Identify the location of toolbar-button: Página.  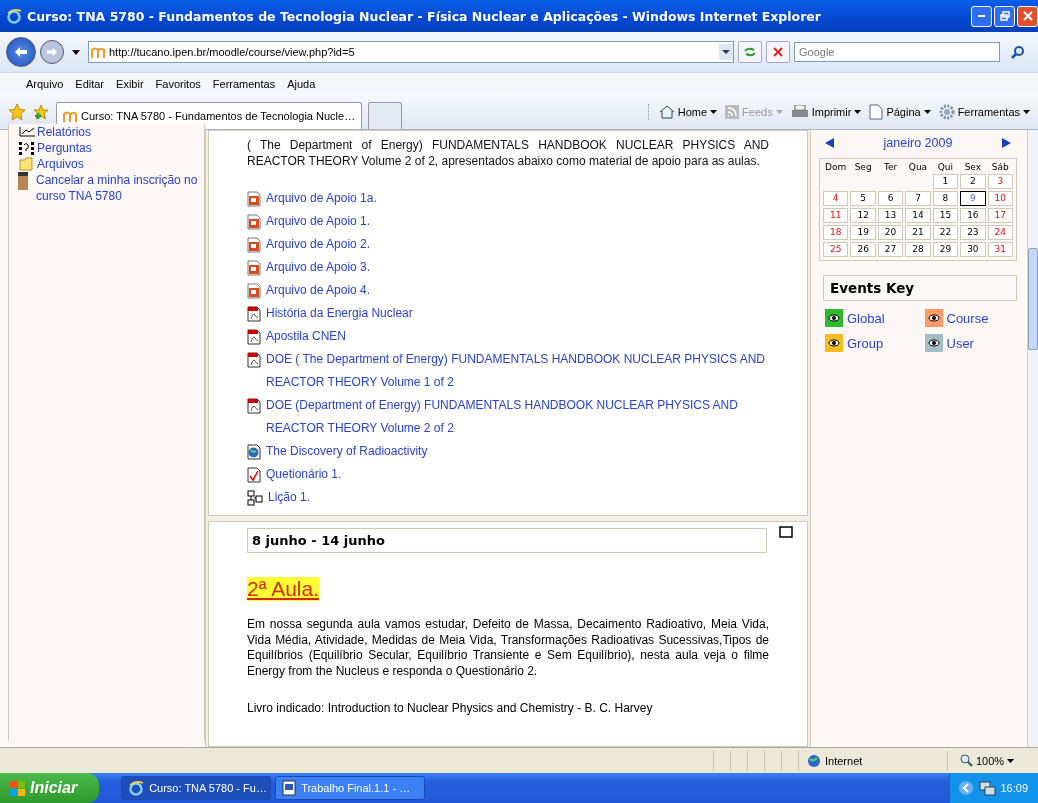
(900, 111).